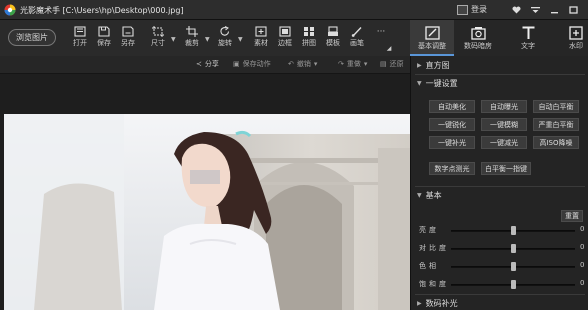 This screenshot has width=588, height=310. Describe the element at coordinates (434, 248) in the screenshot. I see `contrast-label: 对比度` at that location.